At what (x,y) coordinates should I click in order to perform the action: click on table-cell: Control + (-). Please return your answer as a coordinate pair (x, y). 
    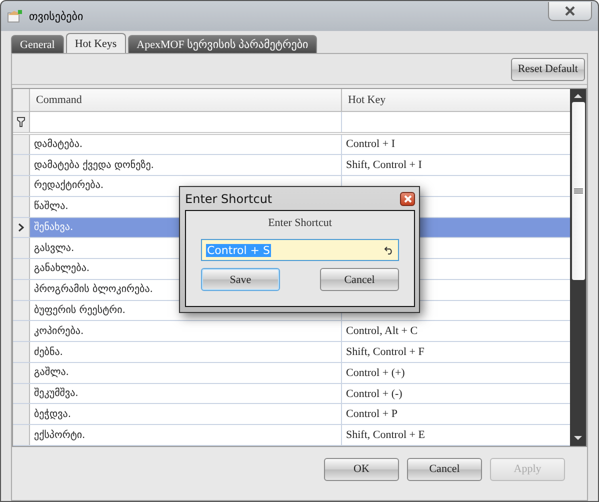
    Looking at the image, I should click on (456, 394).